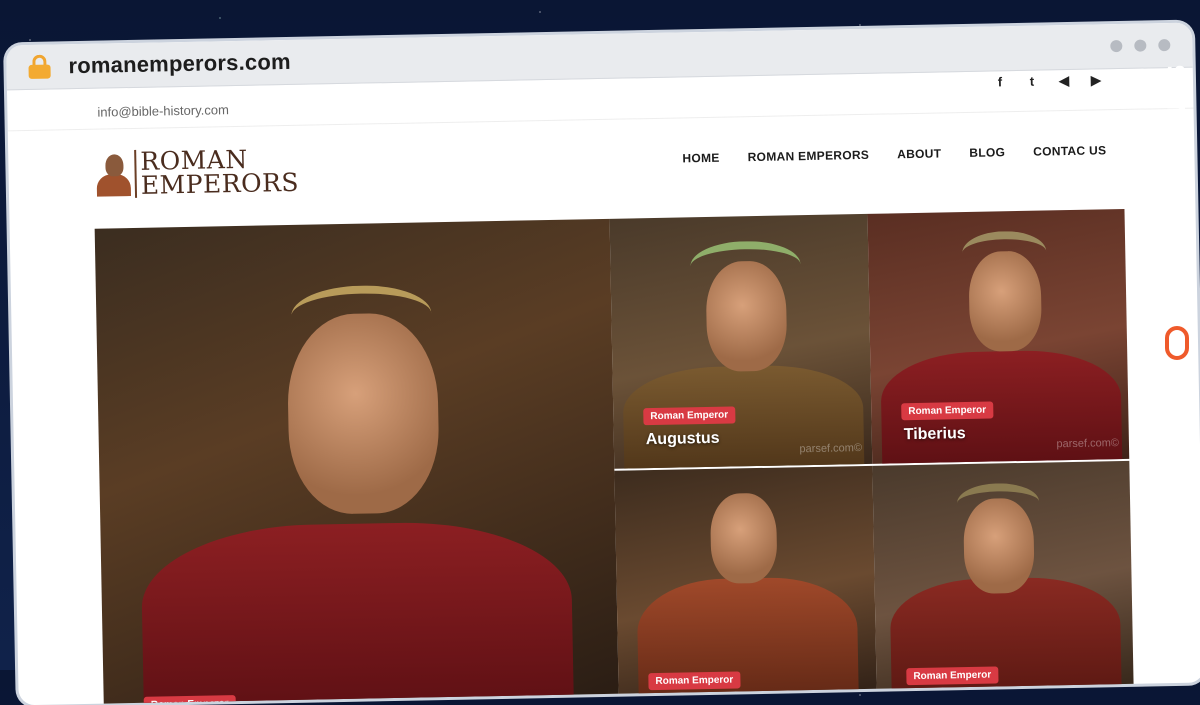 The image size is (1200, 705). I want to click on featured-tile-augustus: Roman Emperor Augustus parsef.com©, so click(741, 341).